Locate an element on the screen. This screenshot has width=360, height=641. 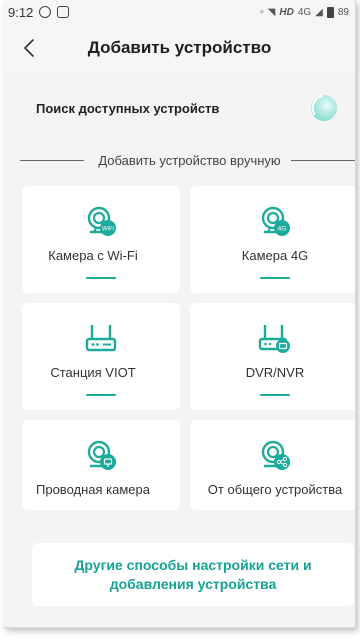
dvr-nvr-icon is located at coordinates (274, 339).